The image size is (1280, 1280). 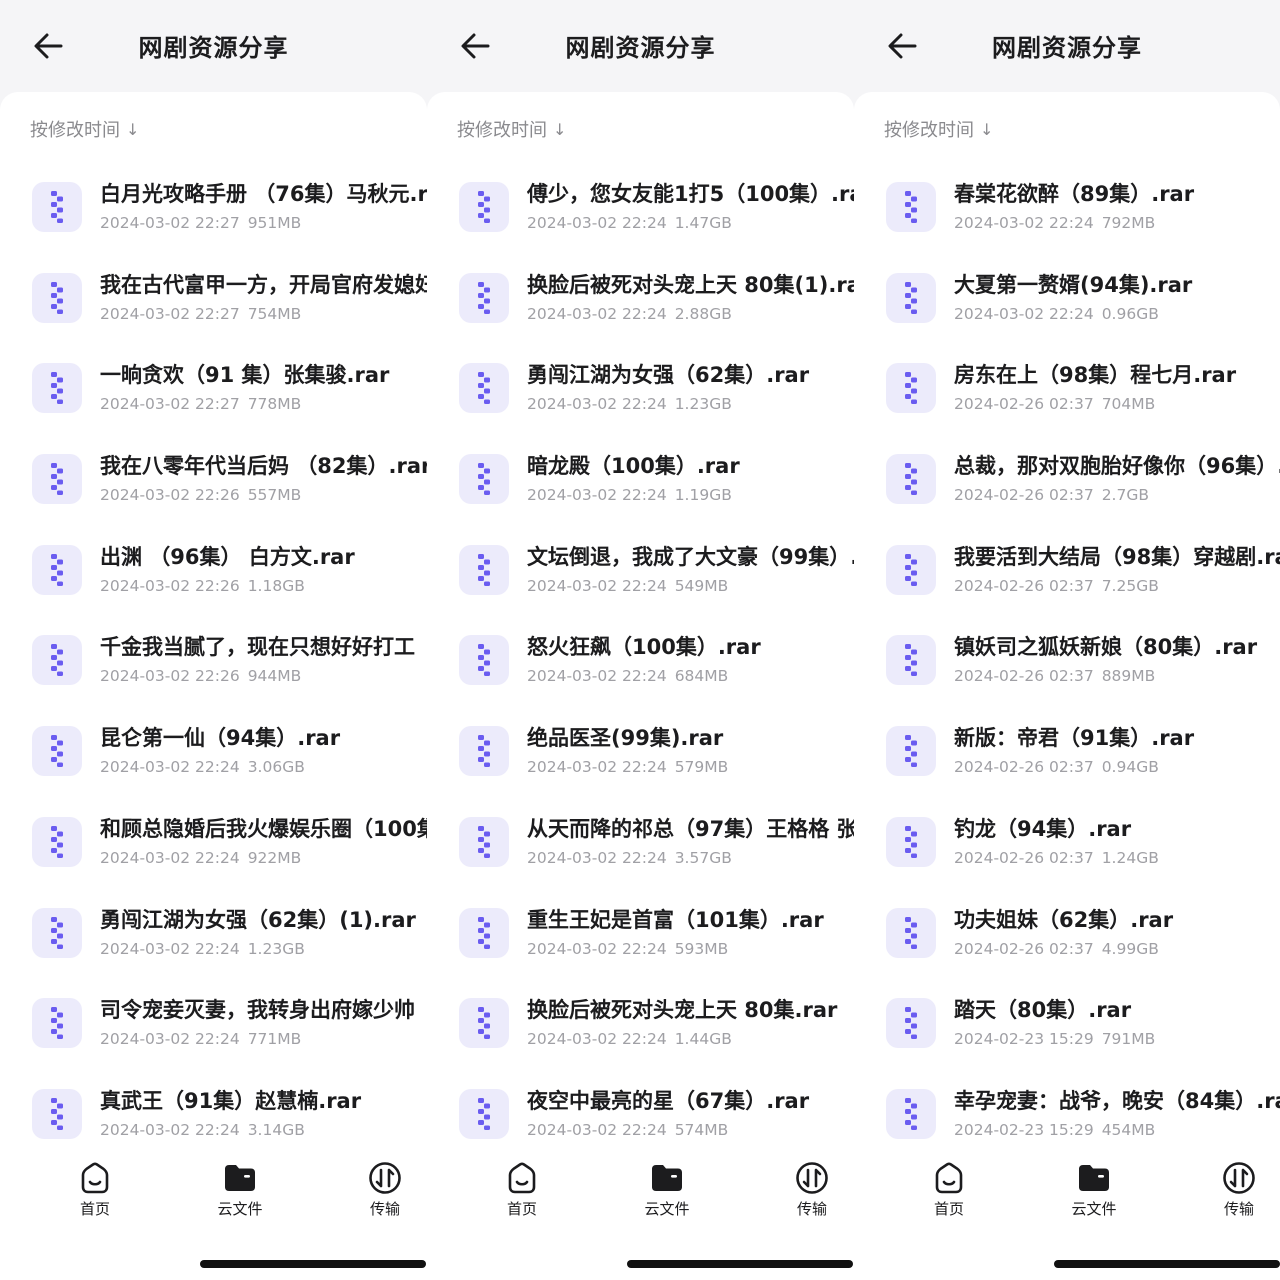 I want to click on file-name: 房东在上（98集）程七月.rar, so click(x=1095, y=375).